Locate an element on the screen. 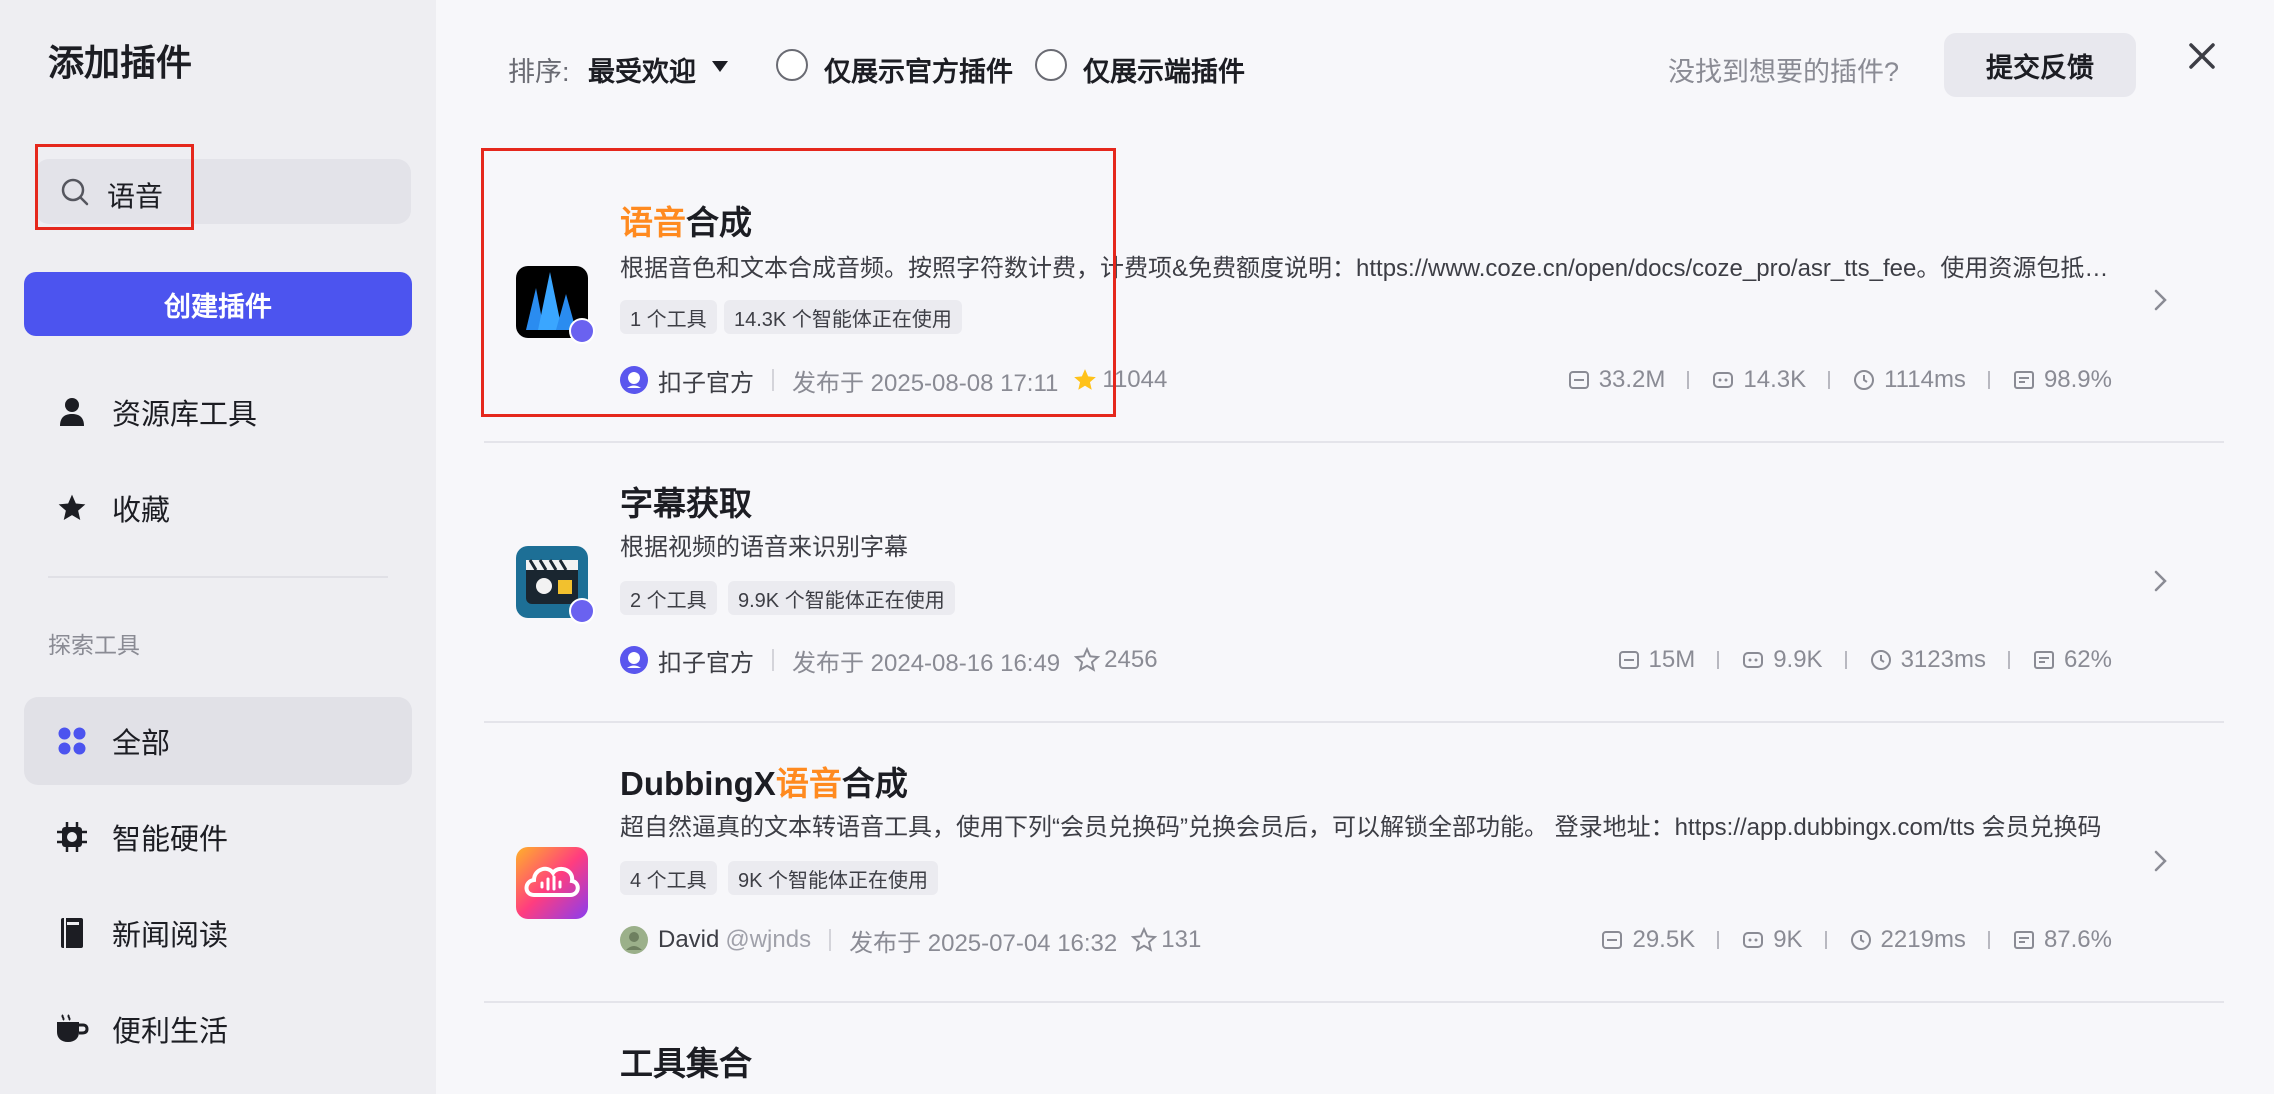  stat-latency: 3123ms is located at coordinates (1927, 660).